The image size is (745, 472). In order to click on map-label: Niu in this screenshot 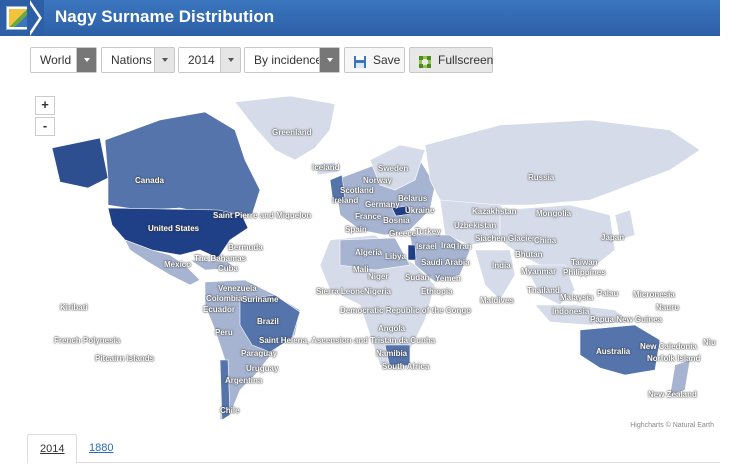, I will do `click(709, 342)`.